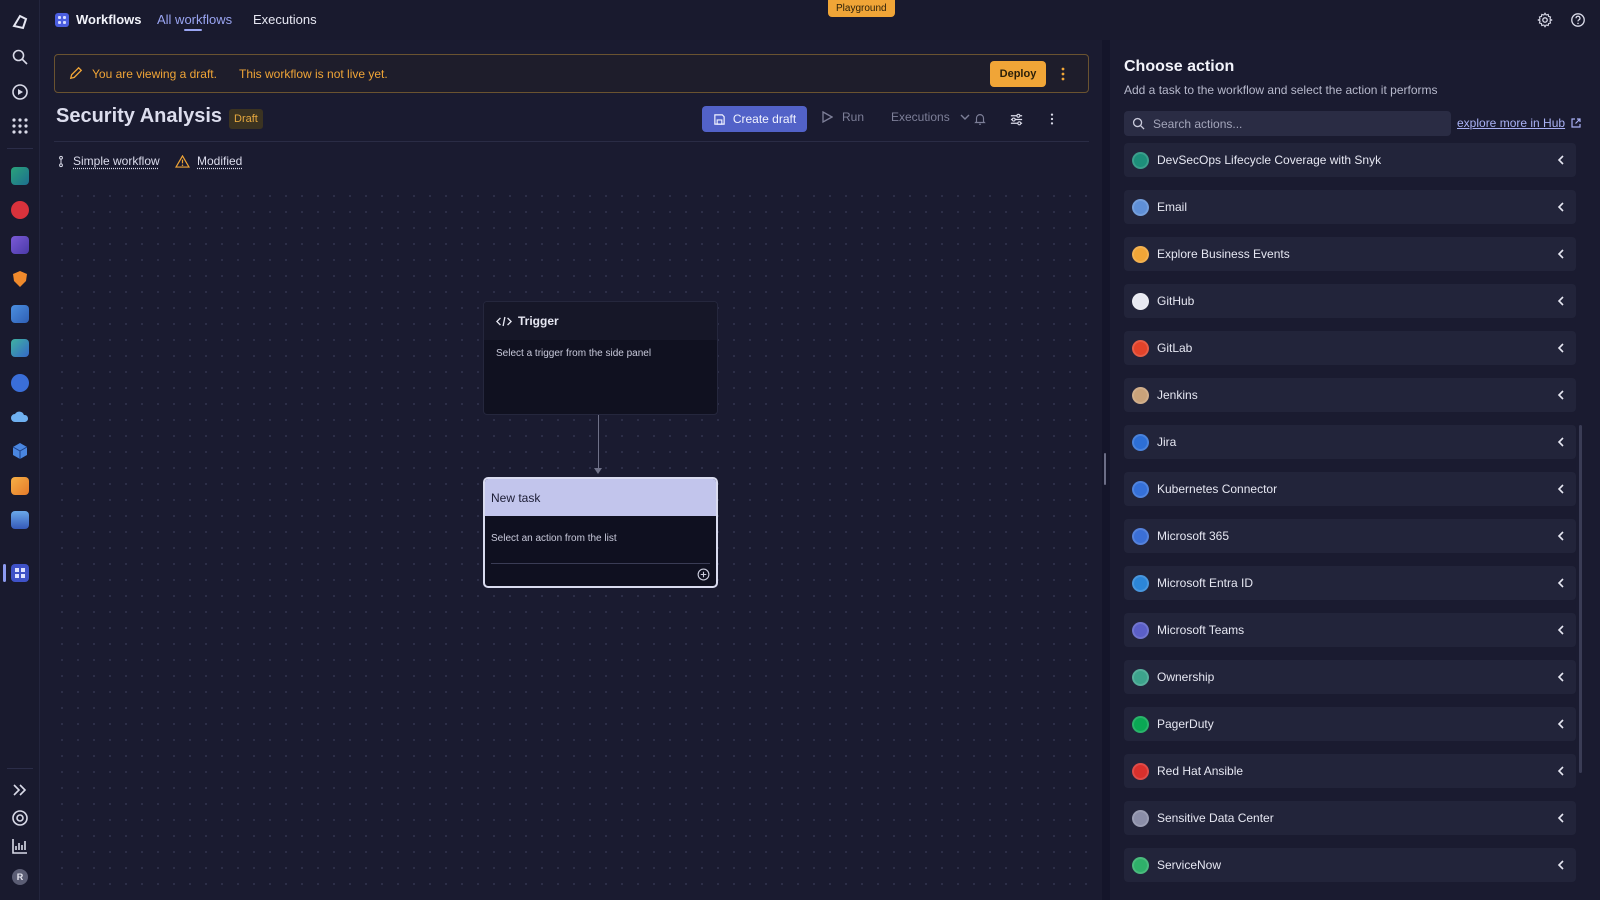 This screenshot has height=900, width=1600. Describe the element at coordinates (1511, 123) in the screenshot. I see `hub-link-label: explore more in Hub` at that location.